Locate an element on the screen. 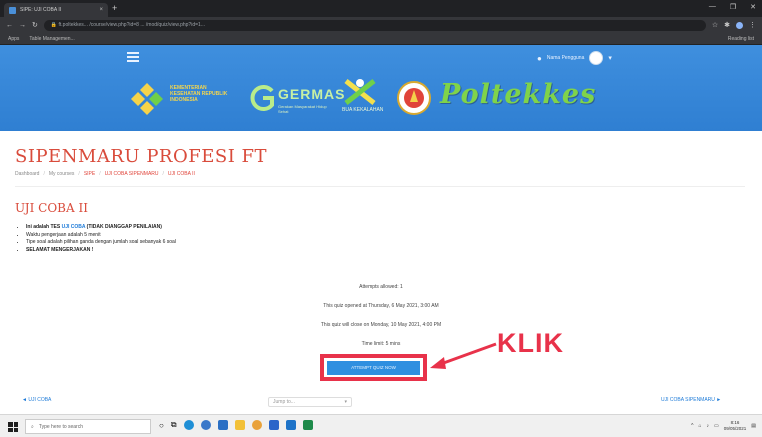  breadcrumb-section: UJI COBA SIPENMARU is located at coordinates (132, 174).